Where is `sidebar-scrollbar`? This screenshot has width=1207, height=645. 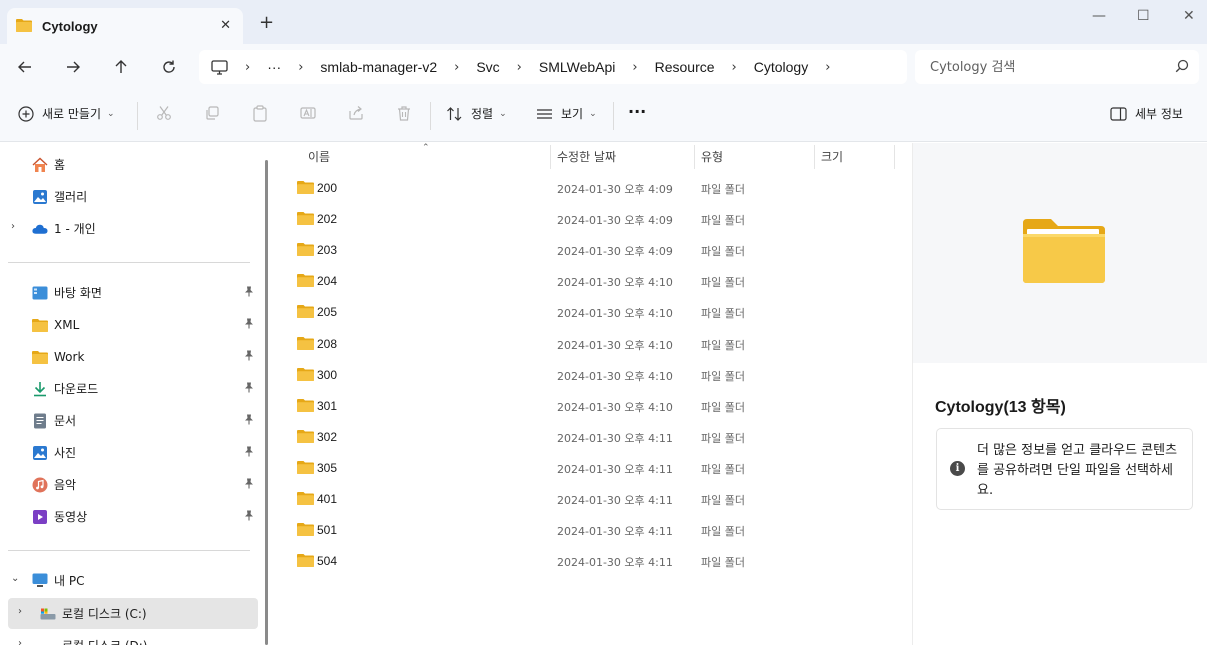
sidebar-scrollbar is located at coordinates (266, 402).